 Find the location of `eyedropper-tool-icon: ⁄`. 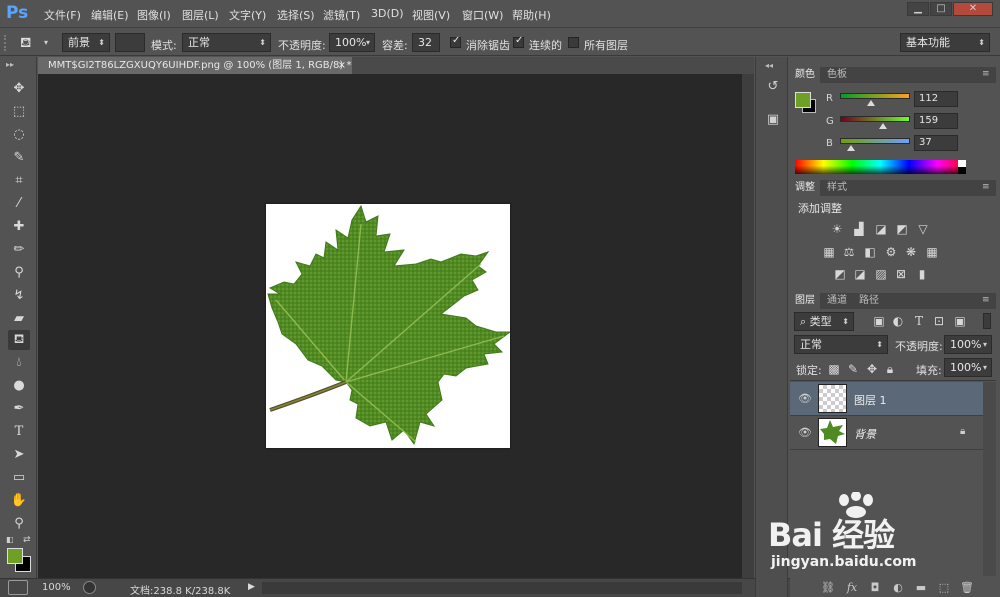

eyedropper-tool-icon: ⁄ is located at coordinates (19, 204).